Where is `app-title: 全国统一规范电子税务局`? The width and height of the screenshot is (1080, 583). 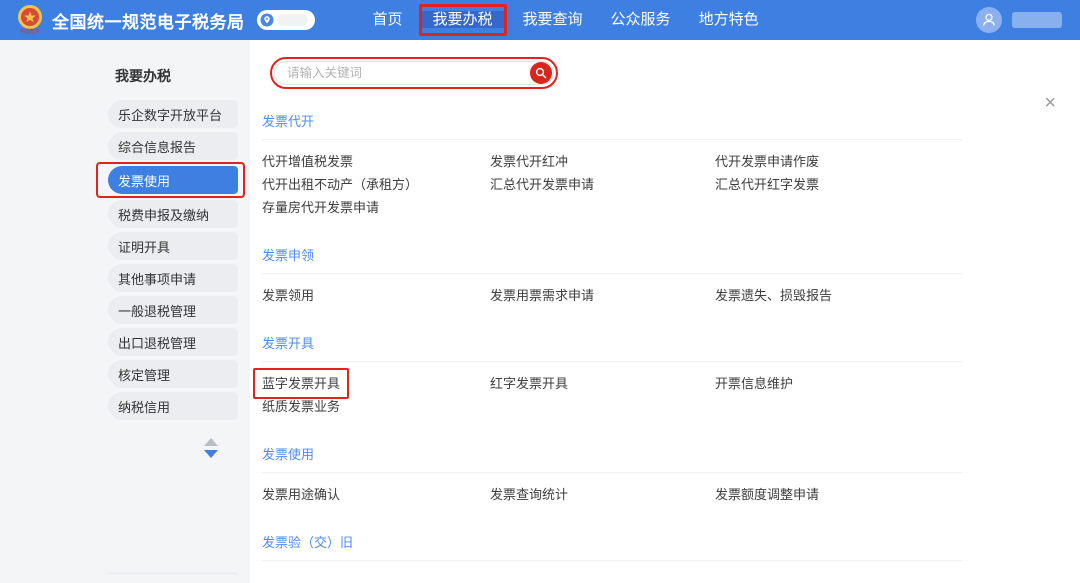
app-title: 全国统一规范电子税务局 is located at coordinates (148, 22).